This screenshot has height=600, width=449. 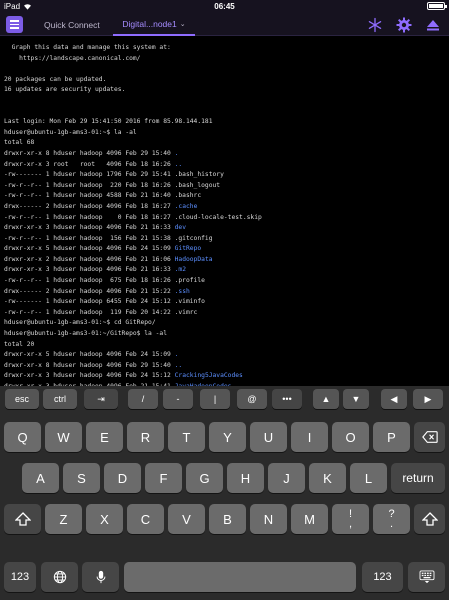 I want to click on tab-active-session: Digital...node1 ⌄, so click(x=154, y=25).